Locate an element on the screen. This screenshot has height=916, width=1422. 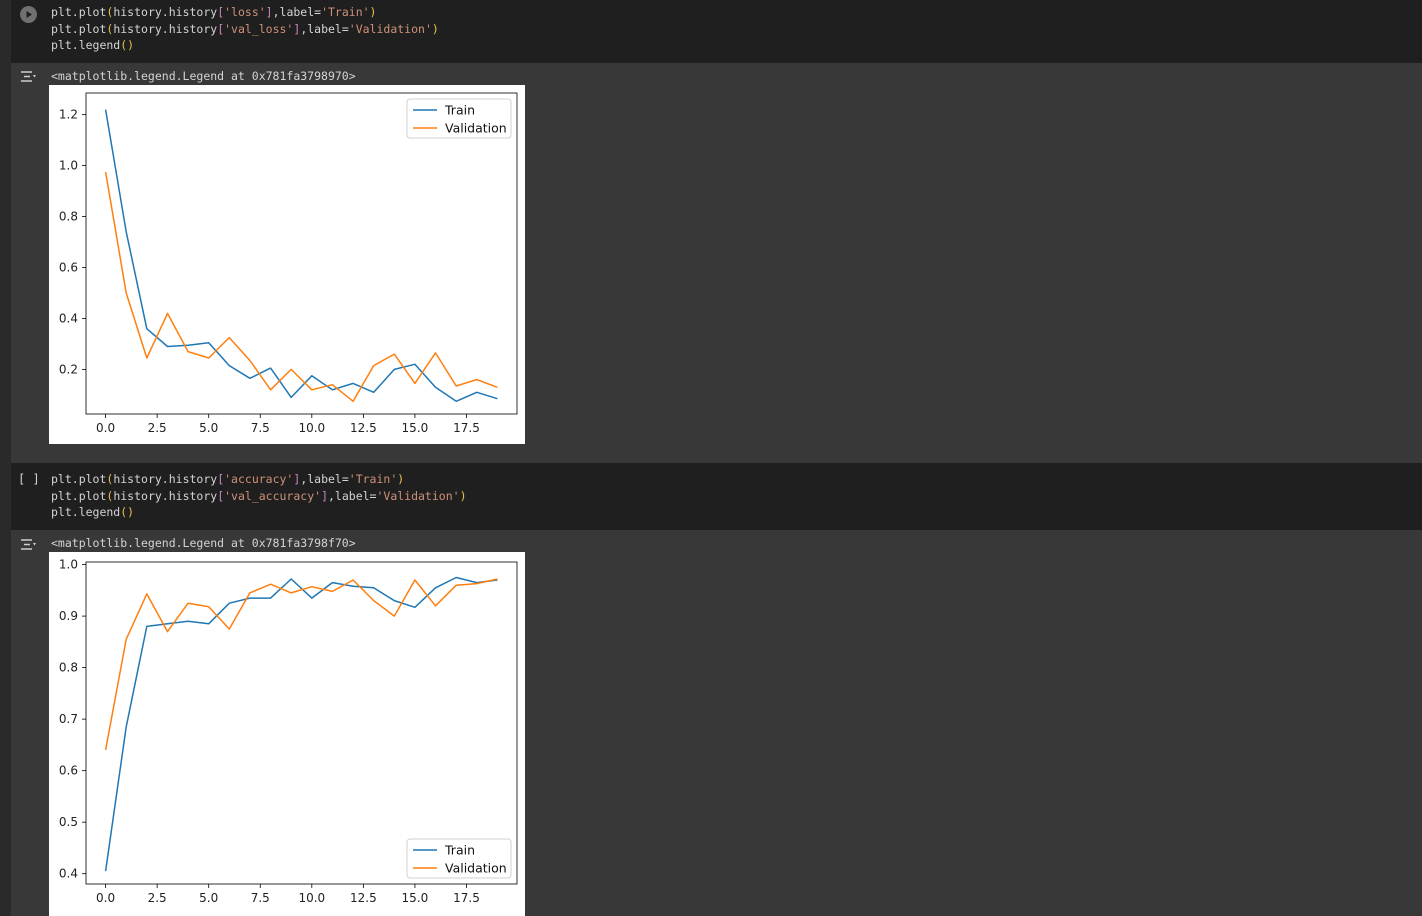
code-token: 'accuracy' is located at coordinates (259, 479).